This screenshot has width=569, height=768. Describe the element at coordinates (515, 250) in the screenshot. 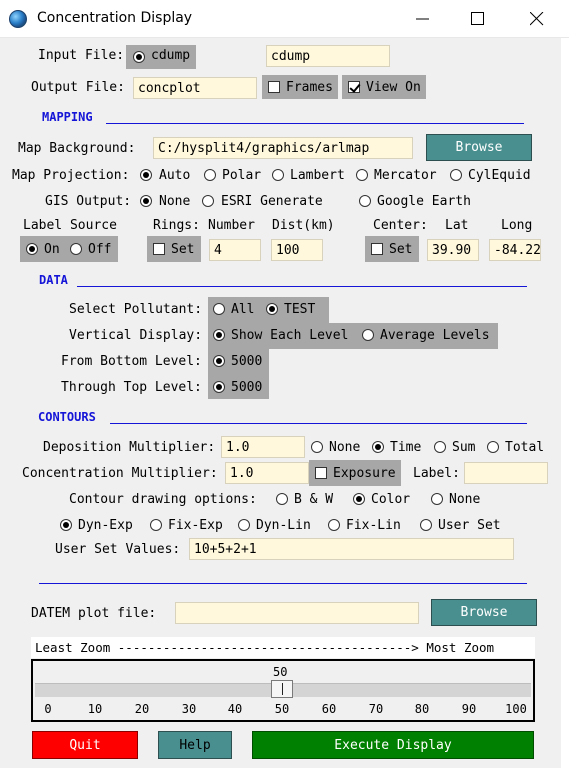

I see `center-long-field: -84.22` at that location.